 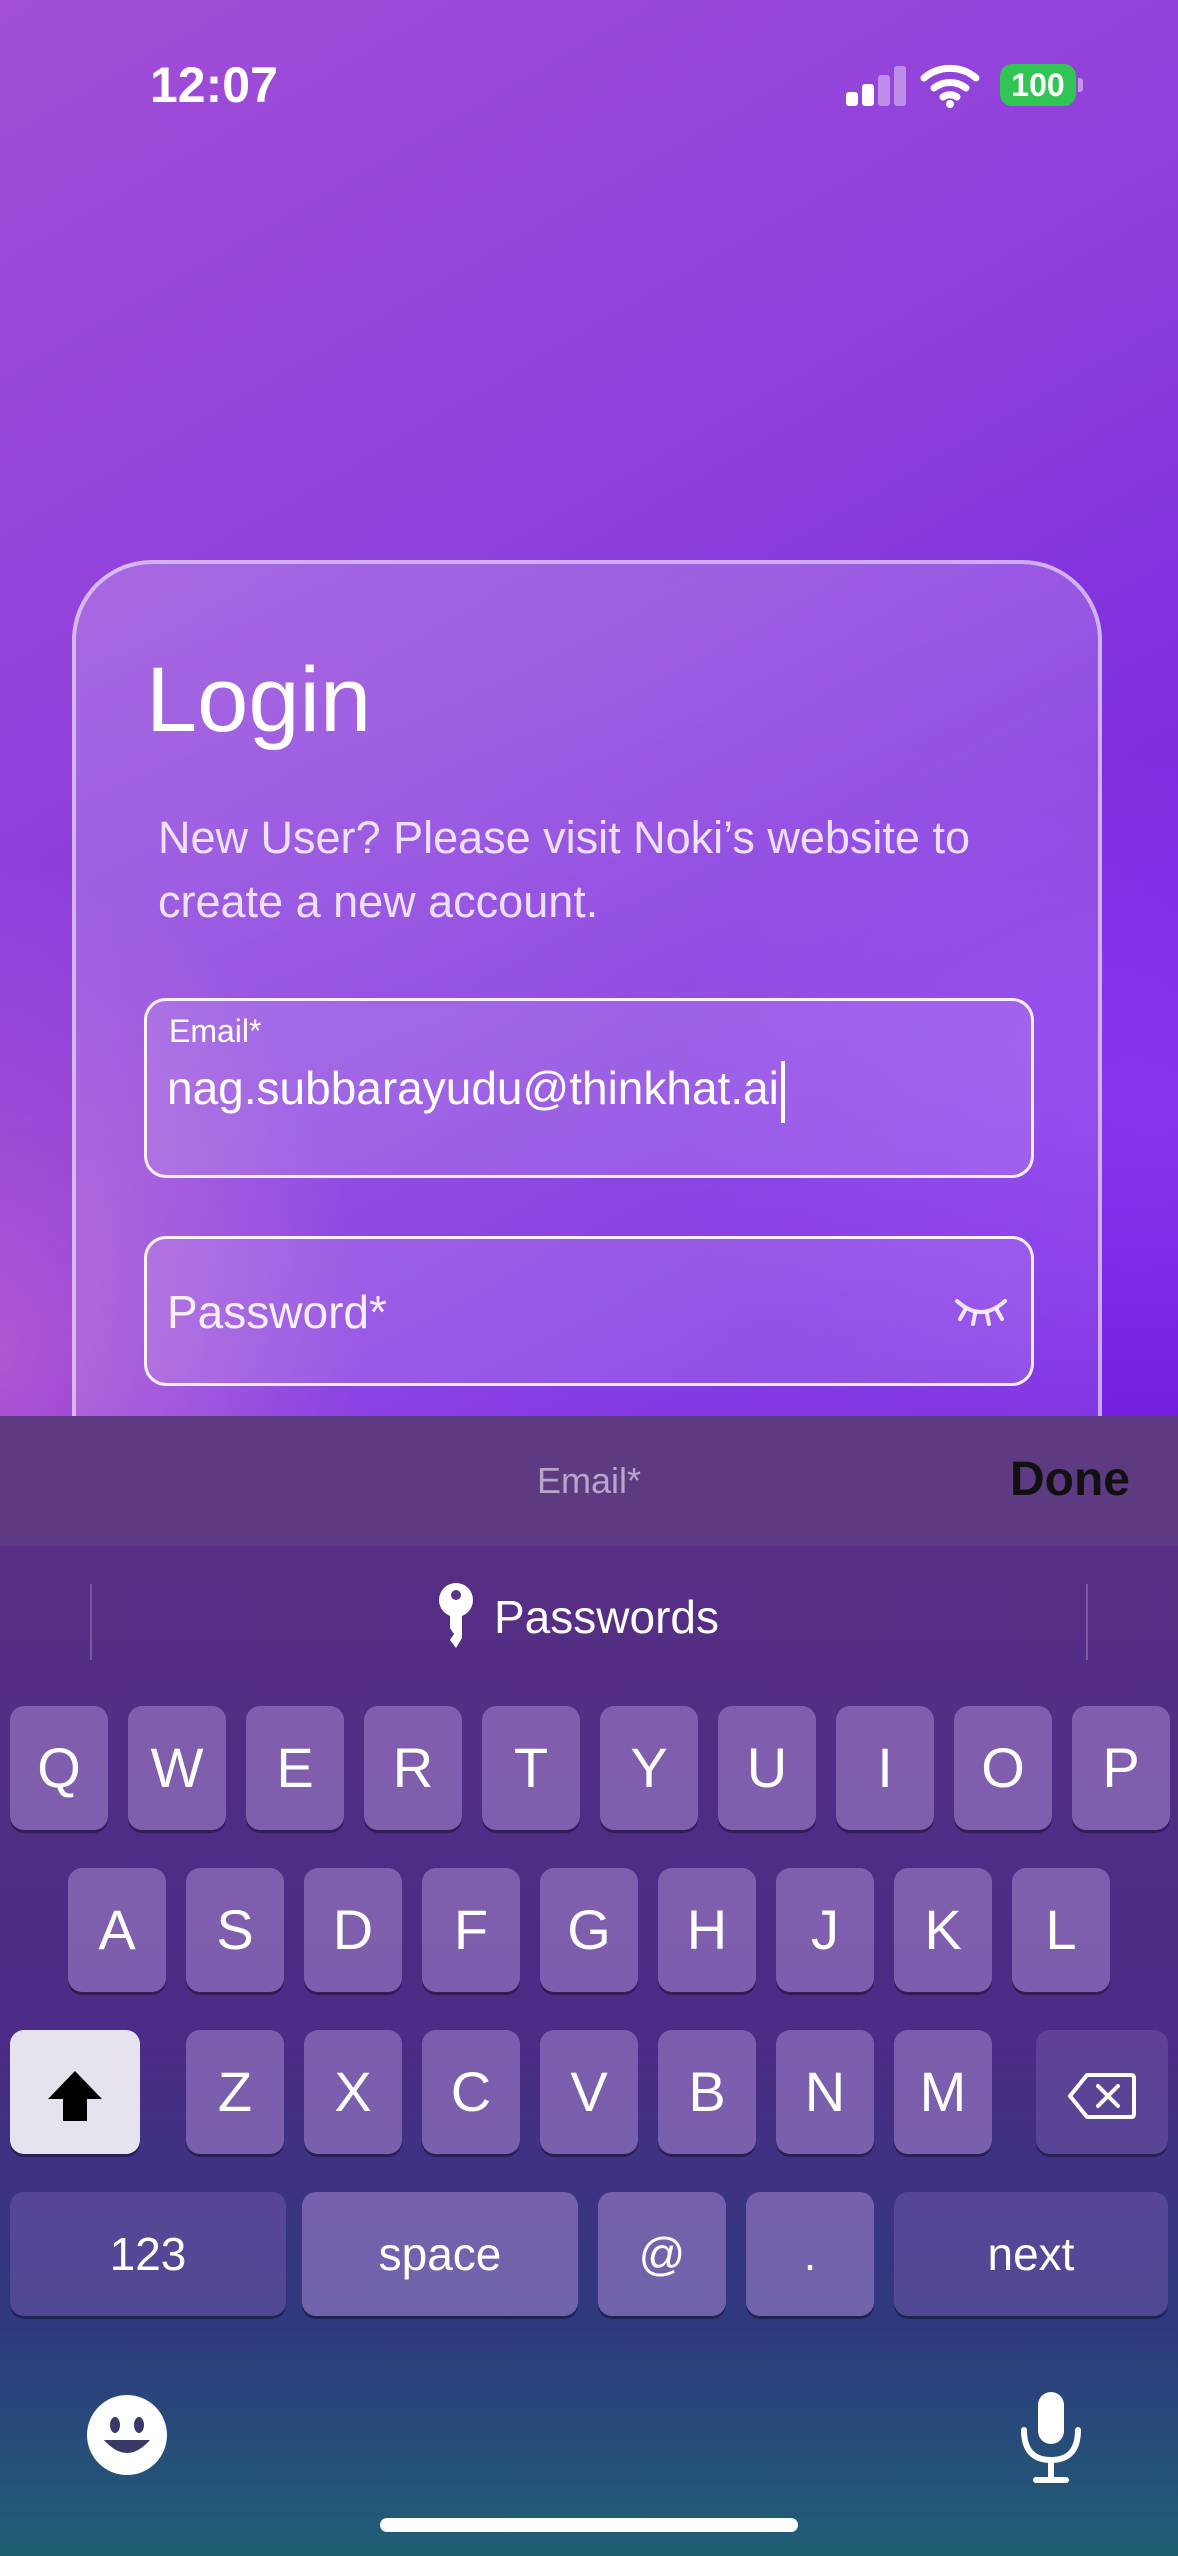 I want to click on at-key: @, so click(x=662, y=2254).